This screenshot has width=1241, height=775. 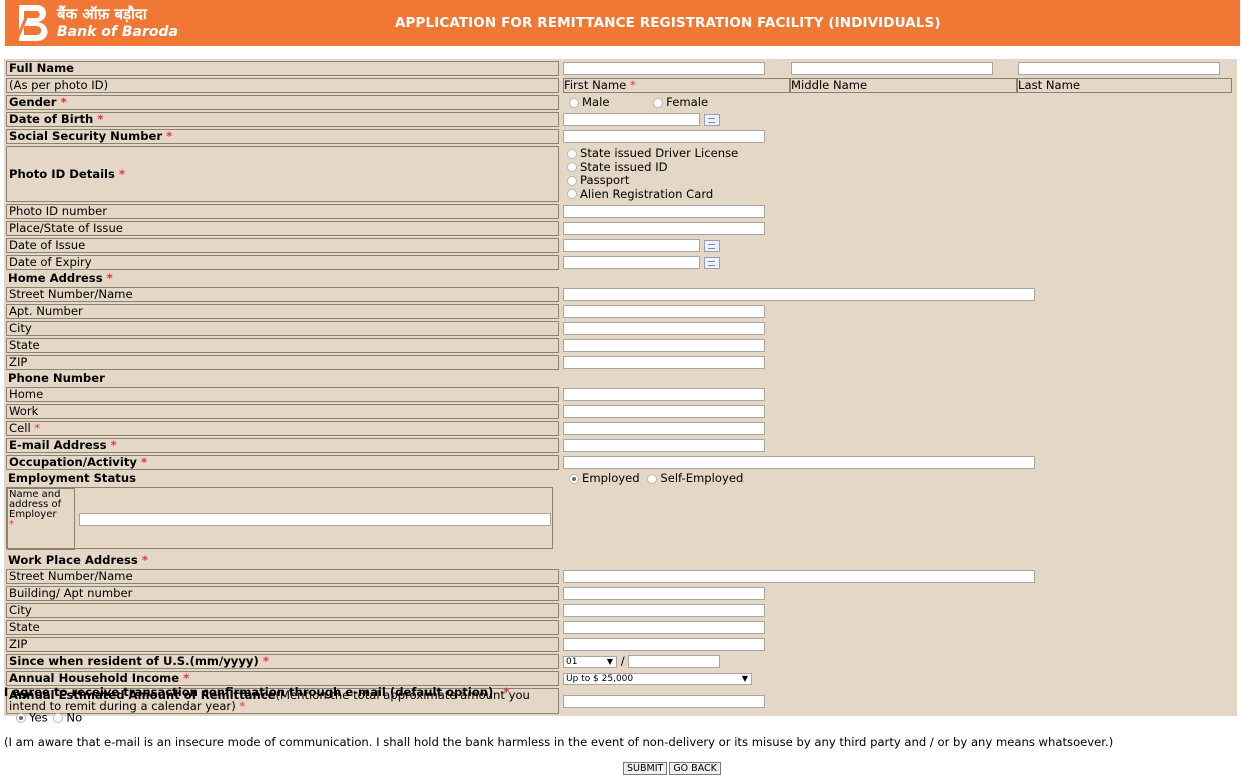 What do you see at coordinates (282, 174) in the screenshot?
I see `photo-id-details-label: Photo ID Details *` at bounding box center [282, 174].